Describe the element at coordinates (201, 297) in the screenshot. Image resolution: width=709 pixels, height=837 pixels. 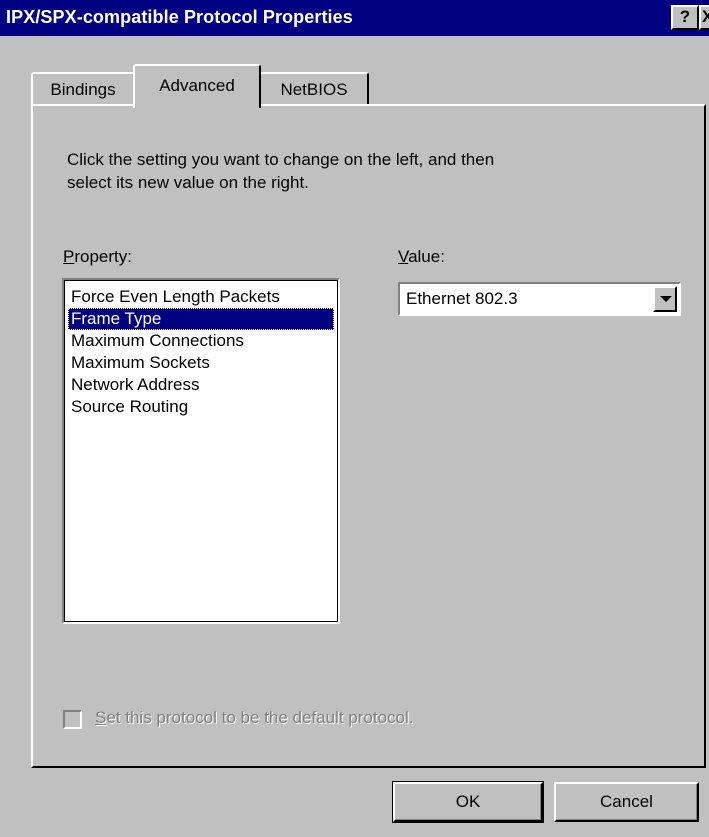
I see `list-item-force-even-length-packets: Force Even Length Packets` at that location.